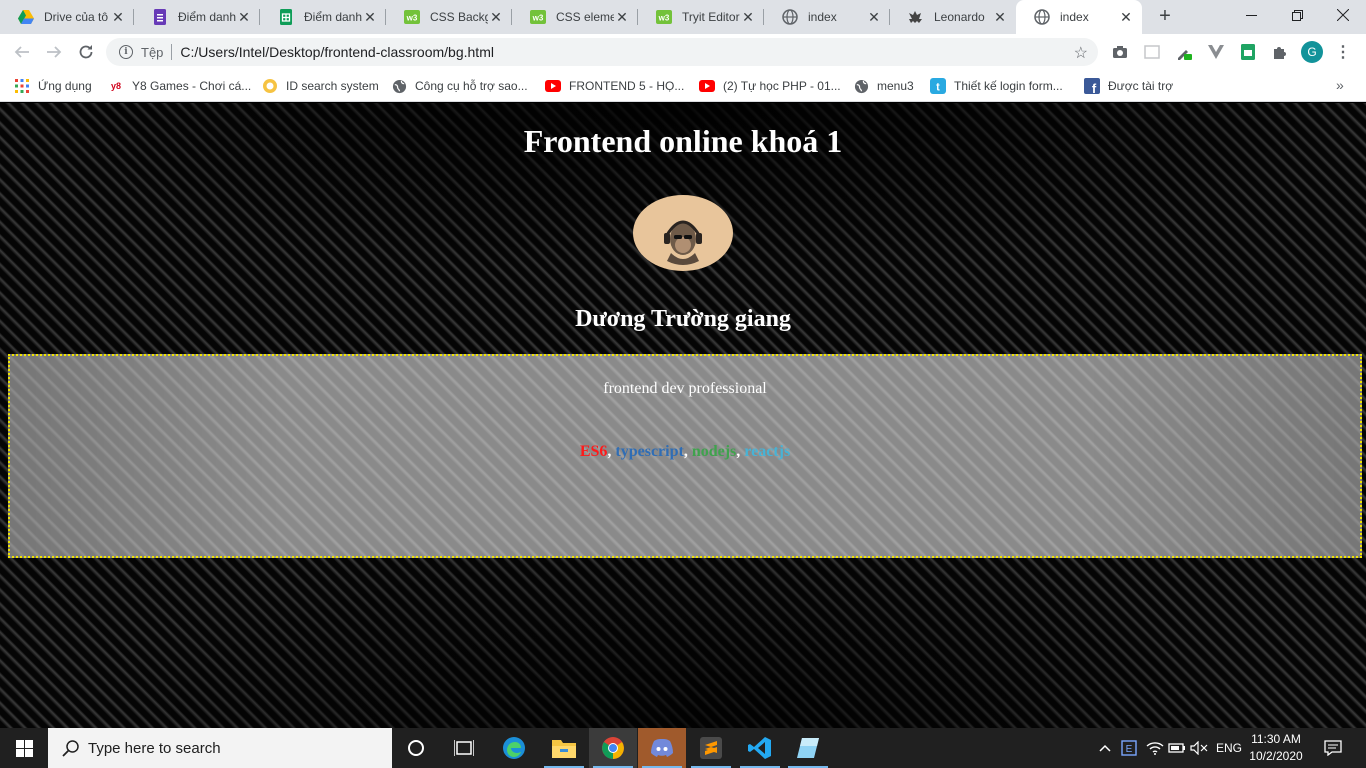  Describe the element at coordinates (662, 748) in the screenshot. I see `taskbar-discord` at that location.